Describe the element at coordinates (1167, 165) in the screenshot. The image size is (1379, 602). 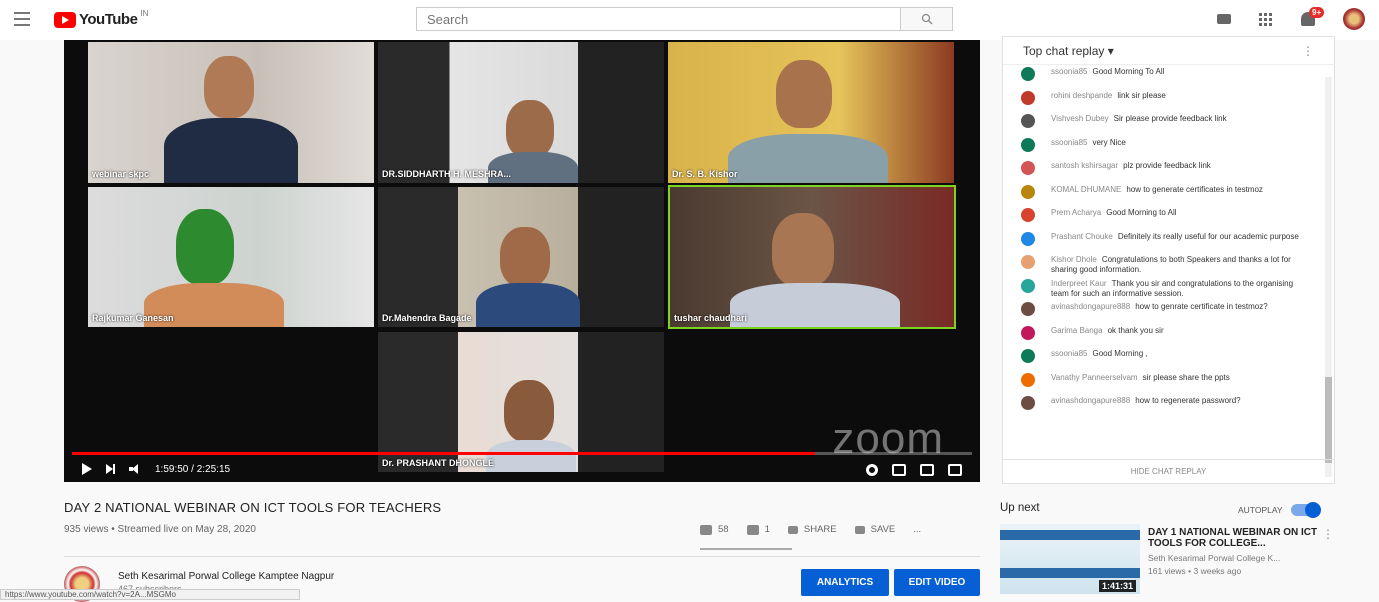
I see `chat-message-text: plz provide feedback link` at that location.